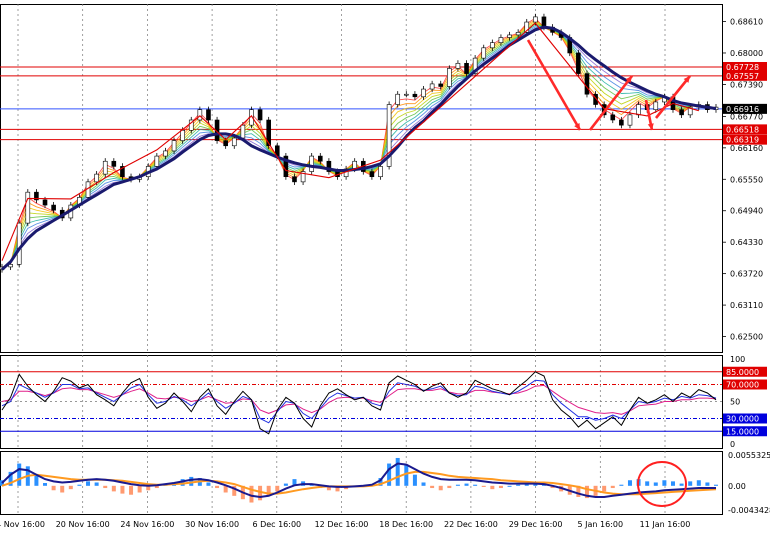 Image resolution: width=770 pixels, height=537 pixels. What do you see at coordinates (742, 140) in the screenshot?
I see `price-tag-label: 0.66319` at bounding box center [742, 140].